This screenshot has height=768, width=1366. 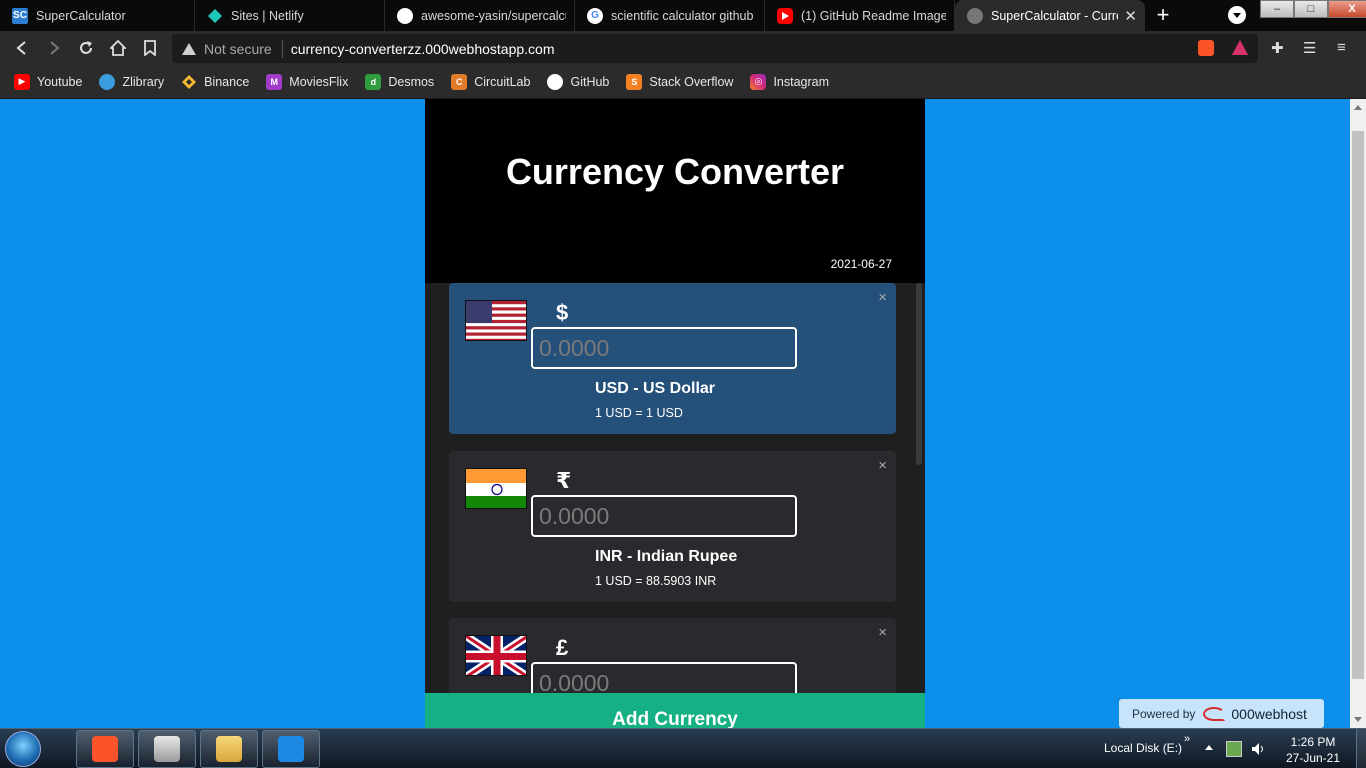 I want to click on bookmark-moviesflix: M MoviesFlix, so click(x=307, y=81).